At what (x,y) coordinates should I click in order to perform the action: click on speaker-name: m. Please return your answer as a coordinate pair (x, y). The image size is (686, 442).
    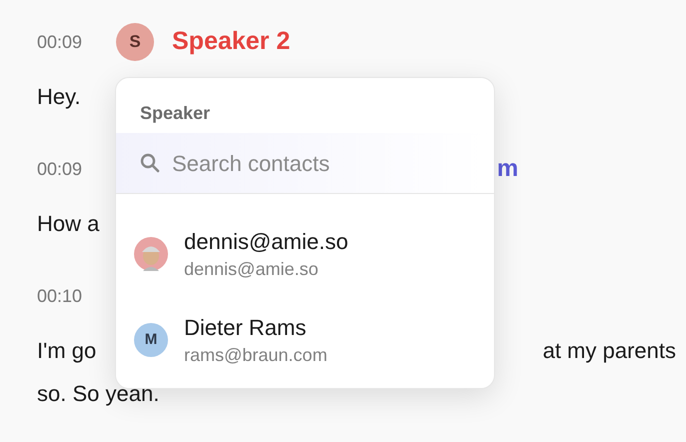
    Looking at the image, I should click on (507, 169).